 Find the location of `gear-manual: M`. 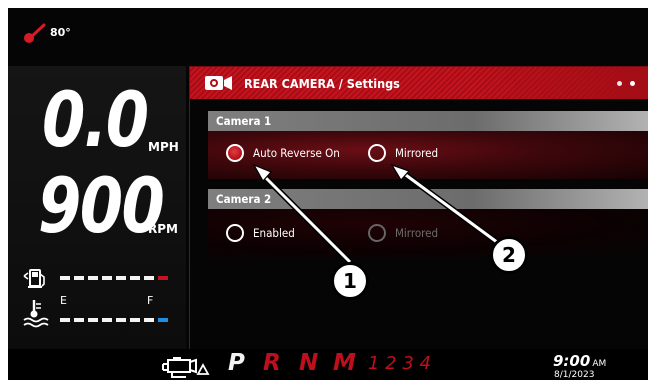

gear-manual: M is located at coordinates (344, 363).